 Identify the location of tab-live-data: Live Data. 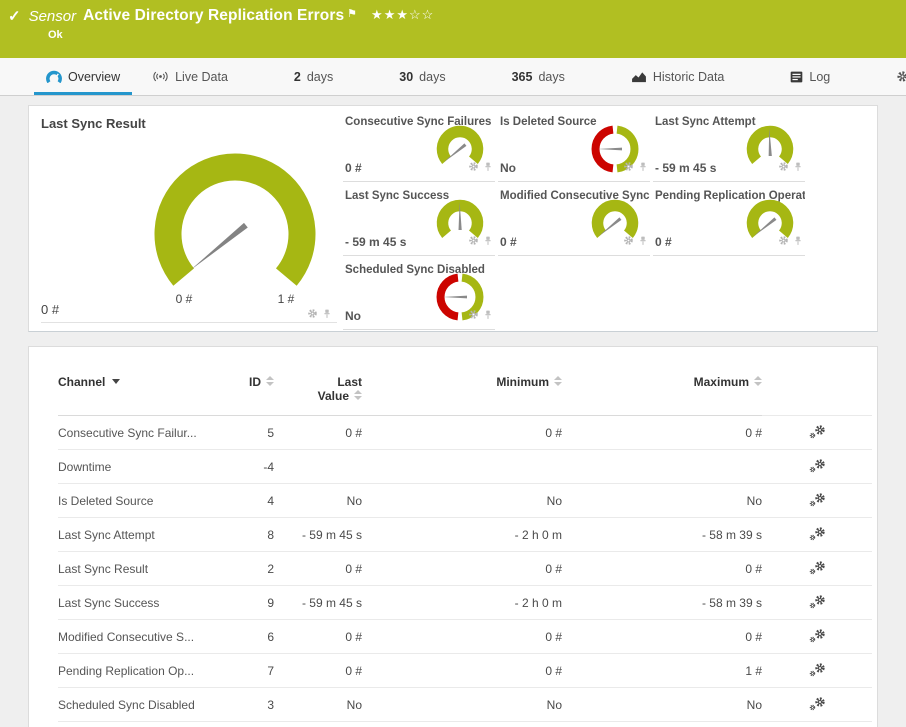
(190, 76).